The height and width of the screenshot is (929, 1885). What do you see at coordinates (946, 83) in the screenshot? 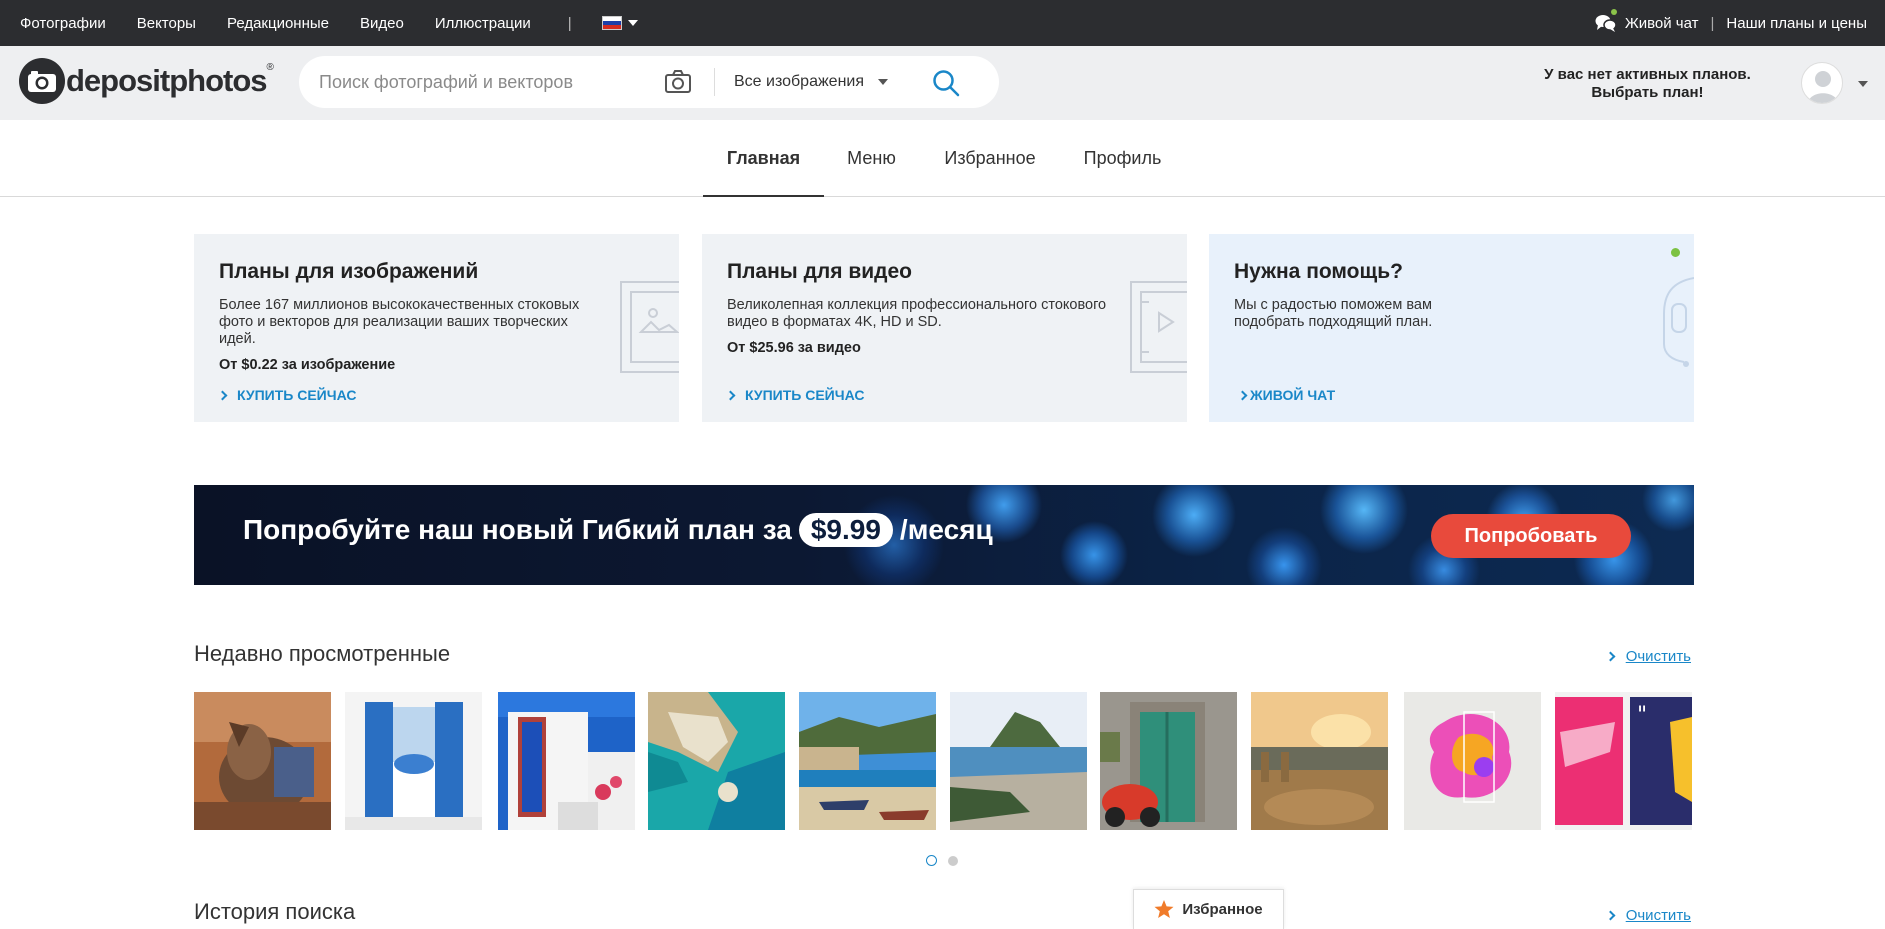
I see `search-icon` at bounding box center [946, 83].